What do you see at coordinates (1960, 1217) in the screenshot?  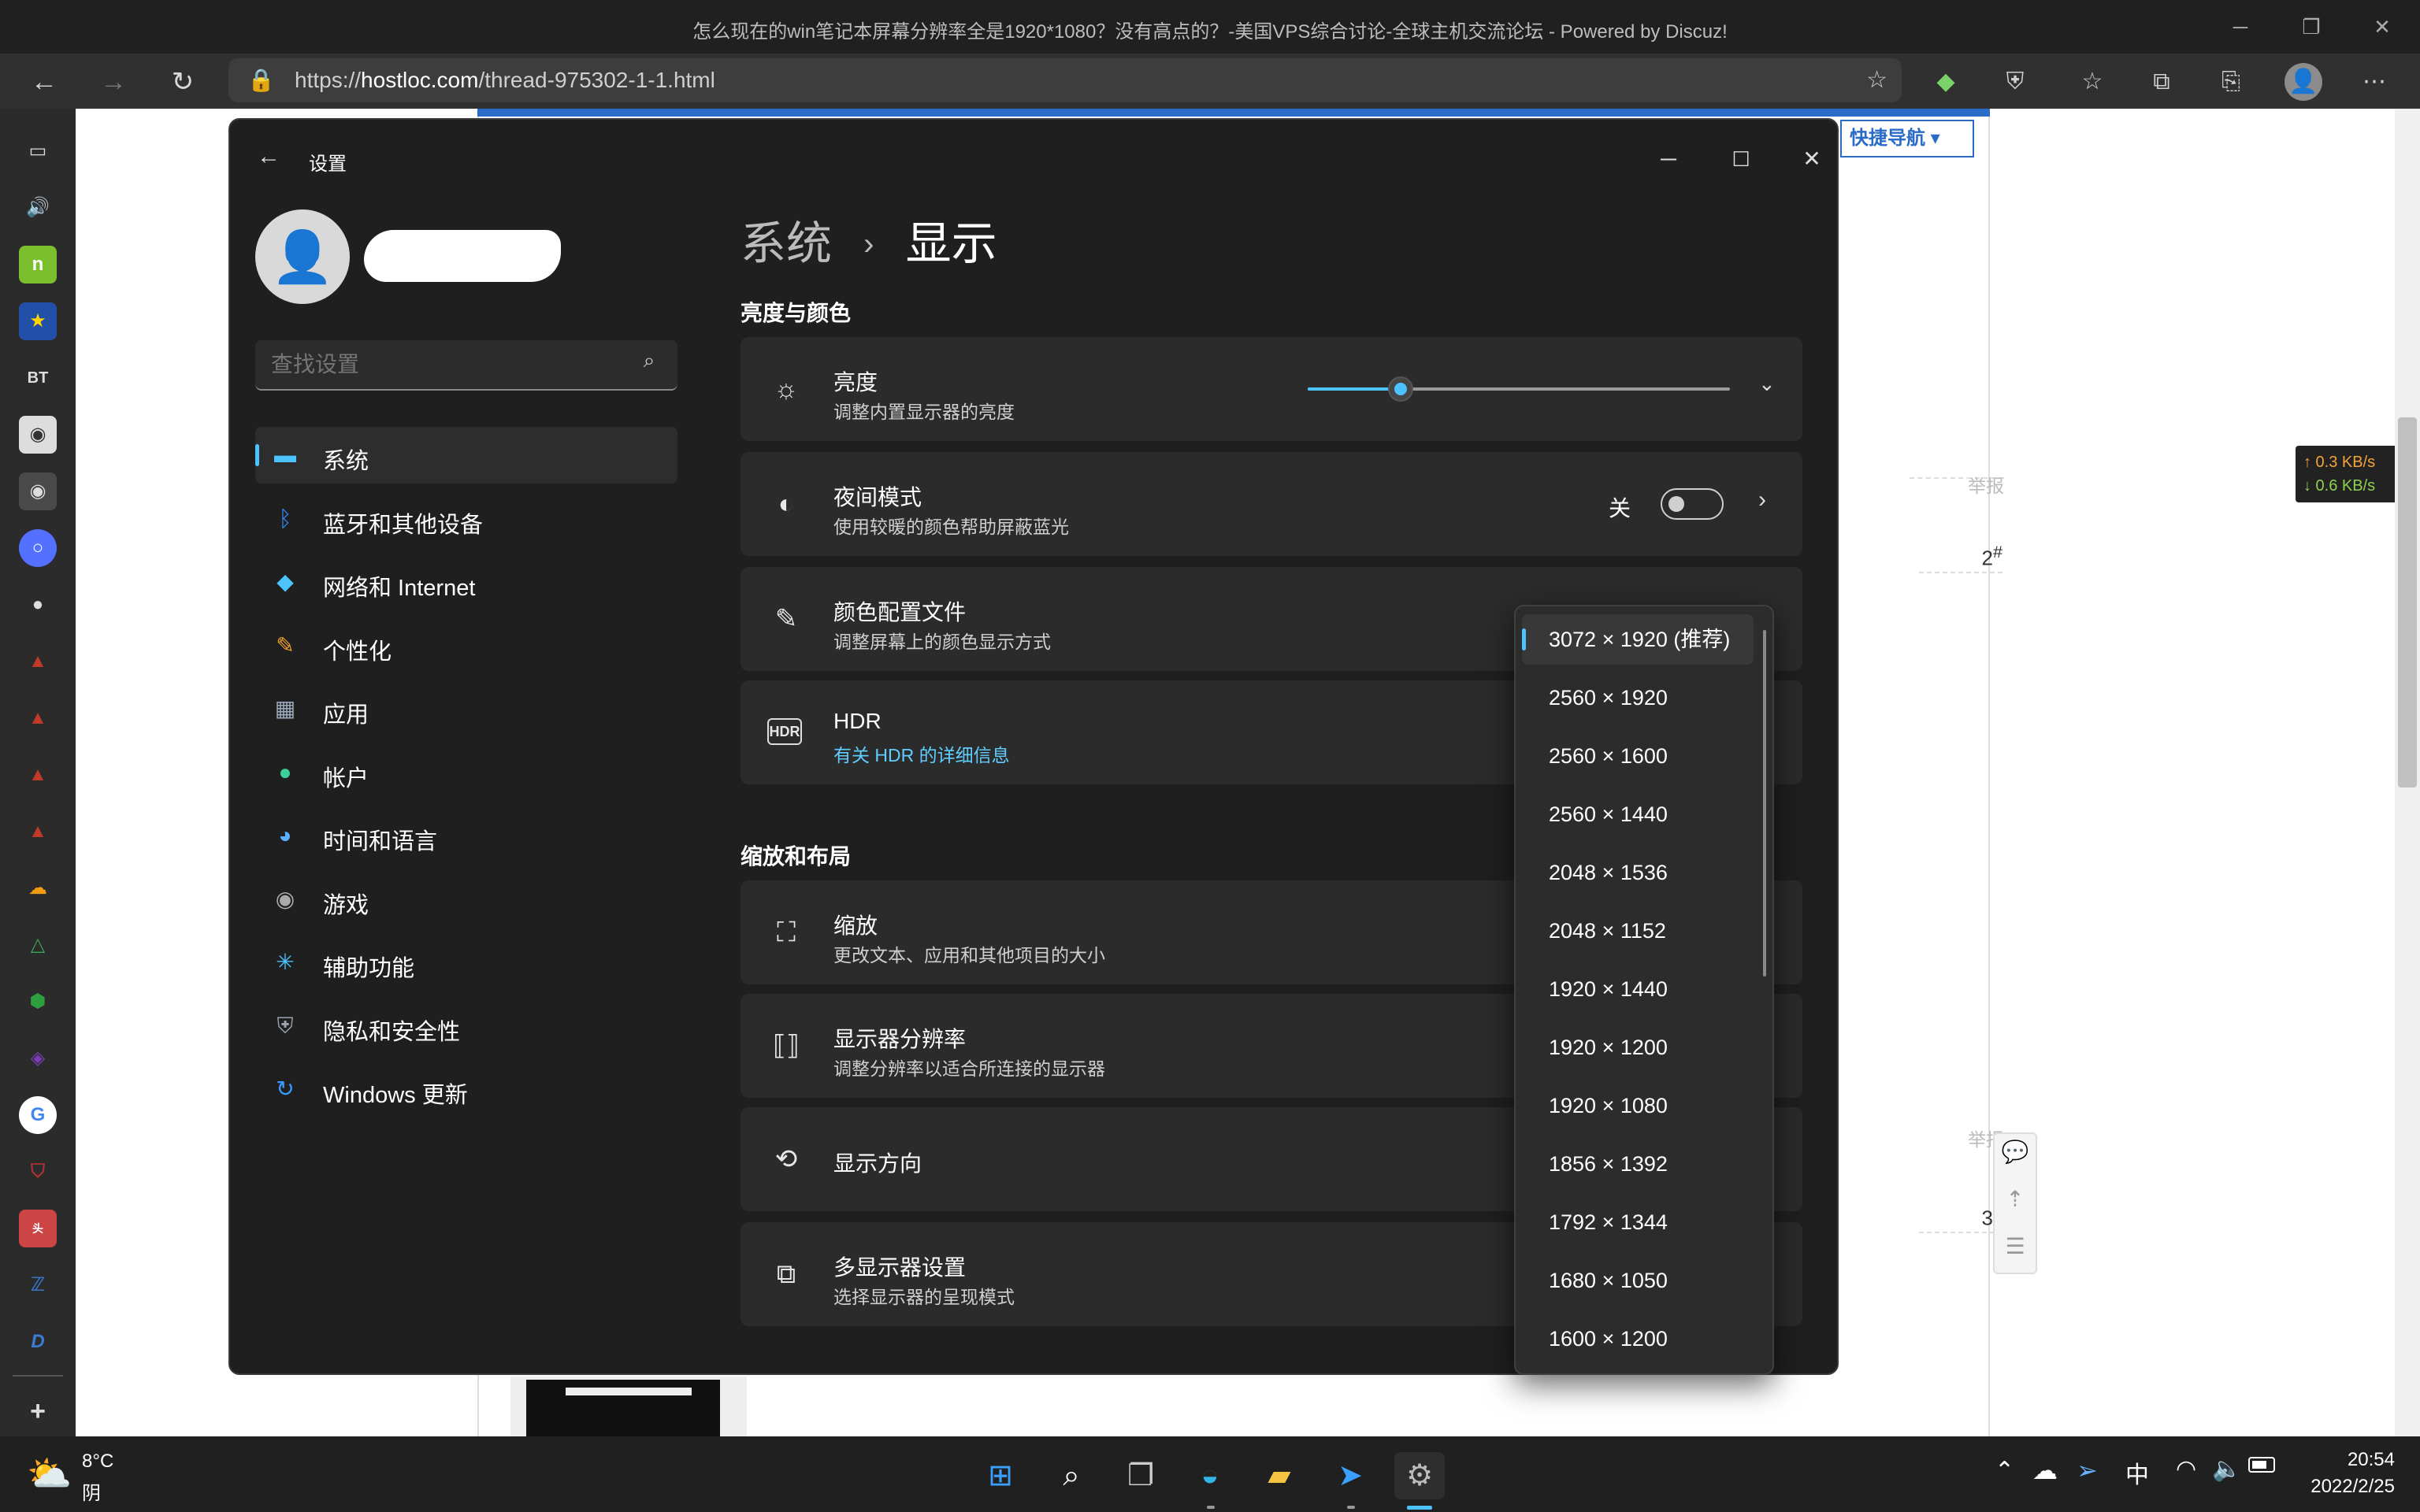 I see `floor-number-3: 3#` at bounding box center [1960, 1217].